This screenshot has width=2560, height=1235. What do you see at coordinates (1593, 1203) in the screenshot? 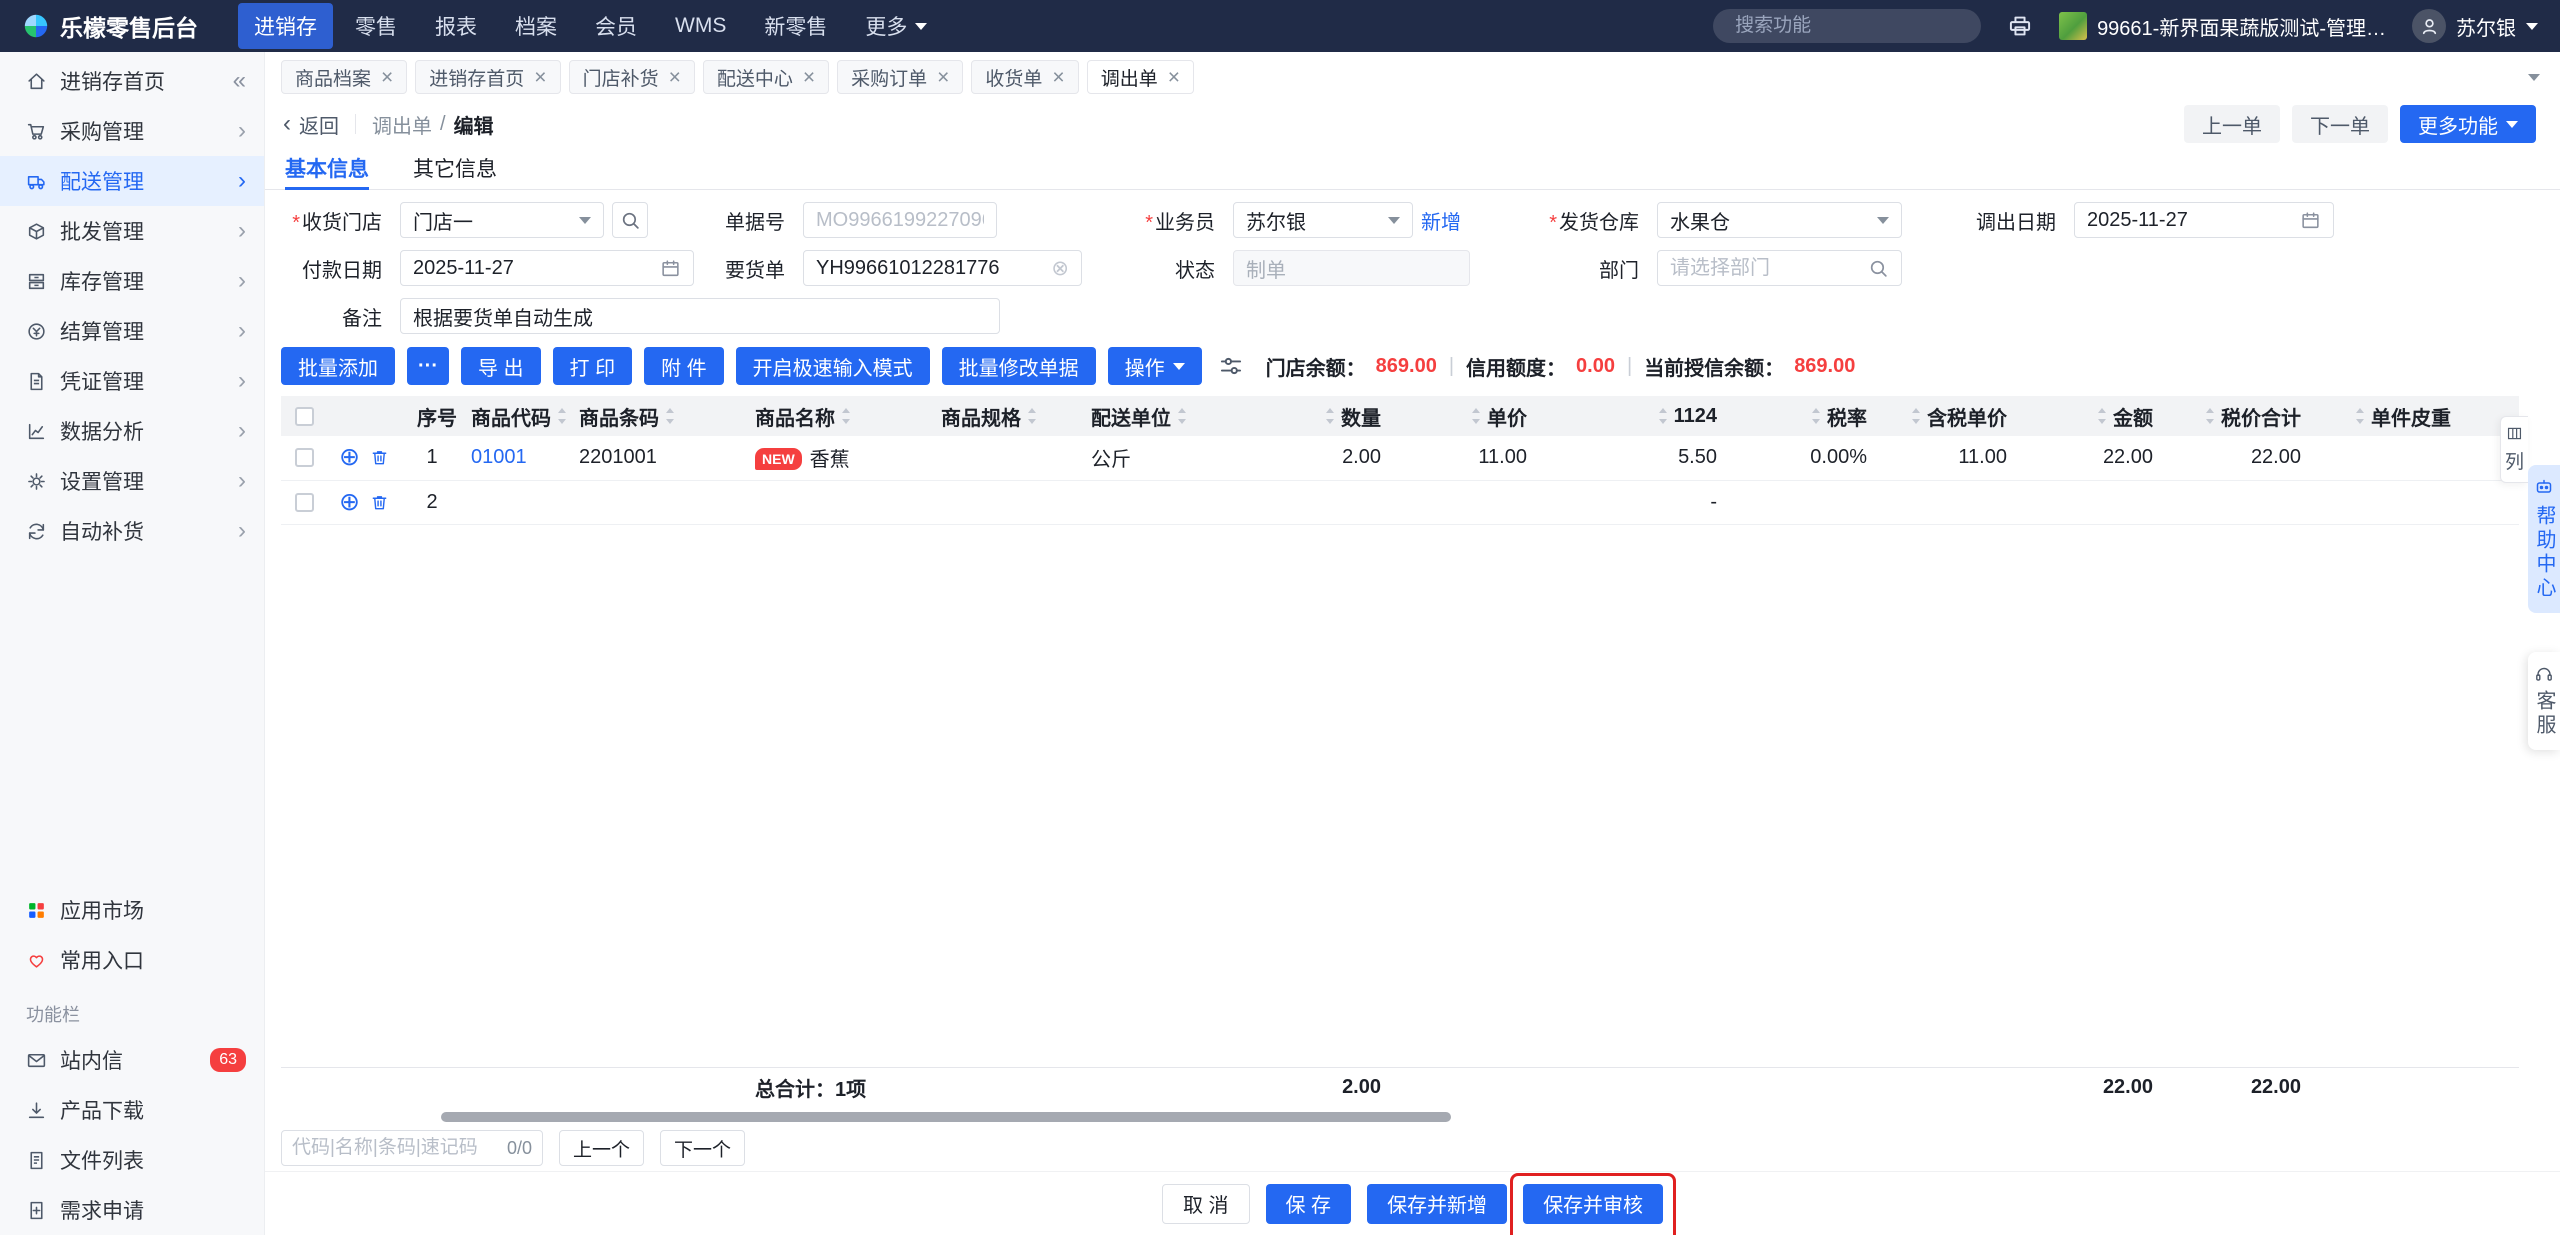
I see `save-and-audit-button: 保存并审核` at bounding box center [1593, 1203].